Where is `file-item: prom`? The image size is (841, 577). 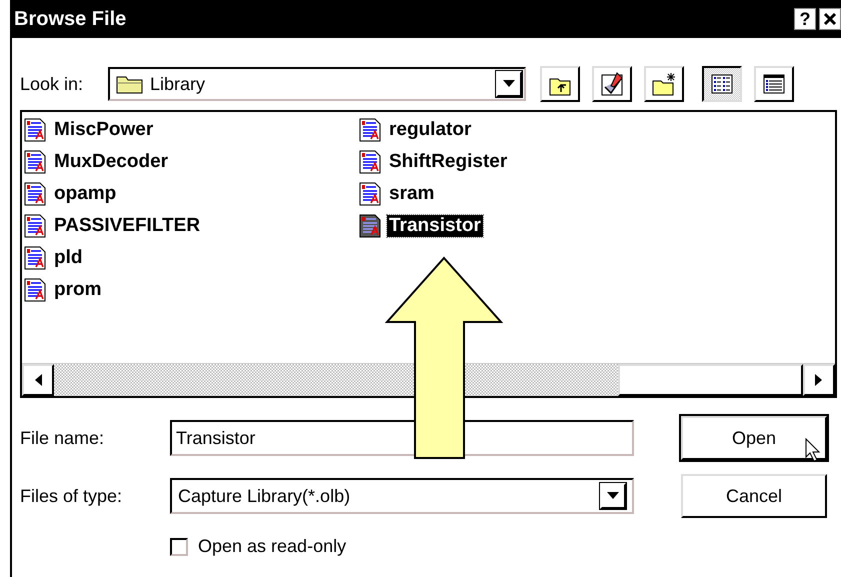 file-item: prom is located at coordinates (78, 290).